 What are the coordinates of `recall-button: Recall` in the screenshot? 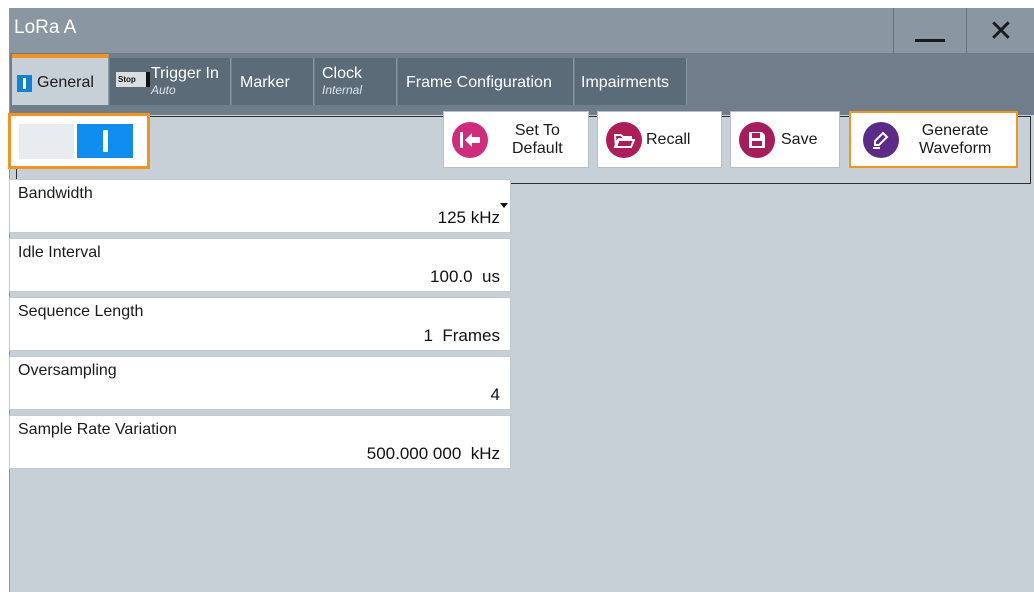 It's located at (659, 139).